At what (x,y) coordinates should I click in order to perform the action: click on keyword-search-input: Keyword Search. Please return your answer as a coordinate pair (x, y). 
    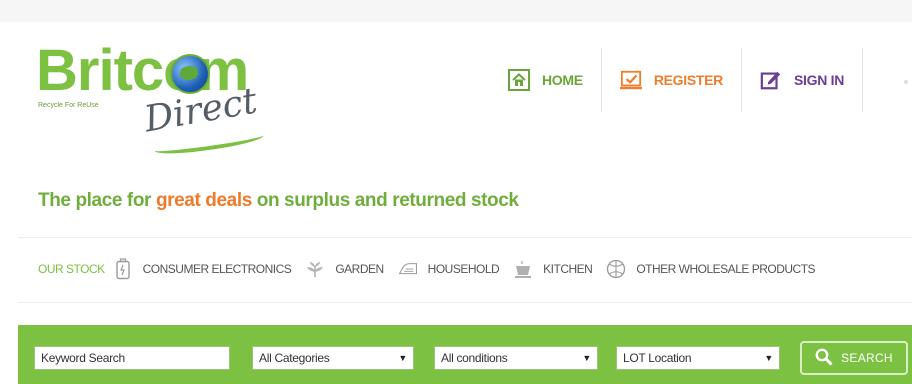
    Looking at the image, I should click on (132, 358).